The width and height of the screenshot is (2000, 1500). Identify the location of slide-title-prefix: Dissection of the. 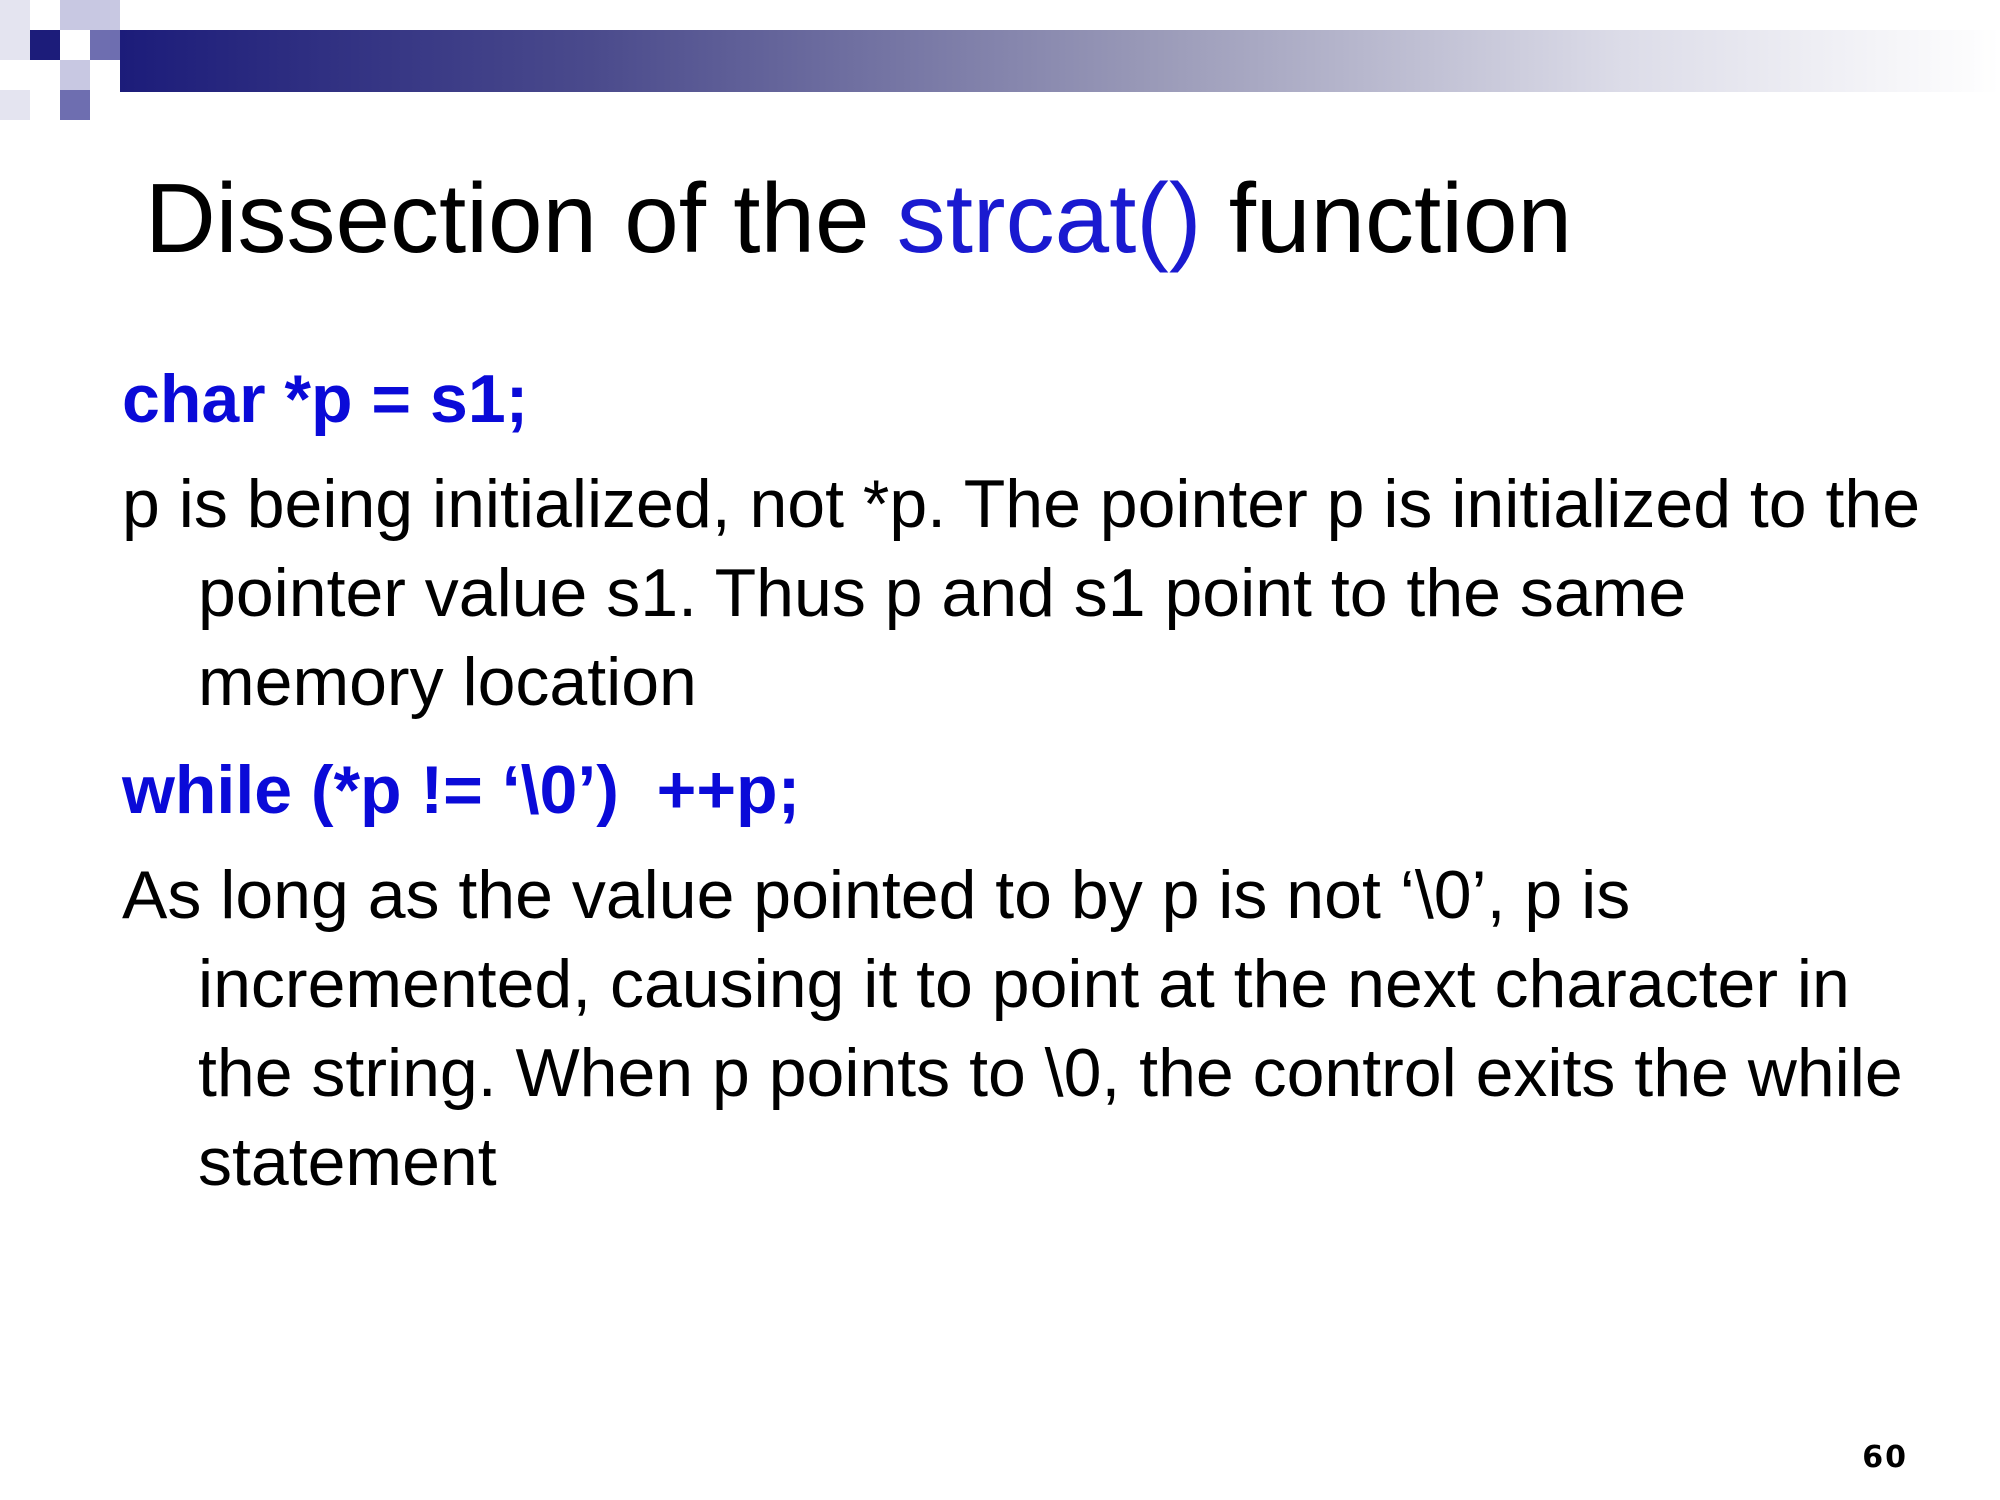
(521, 218).